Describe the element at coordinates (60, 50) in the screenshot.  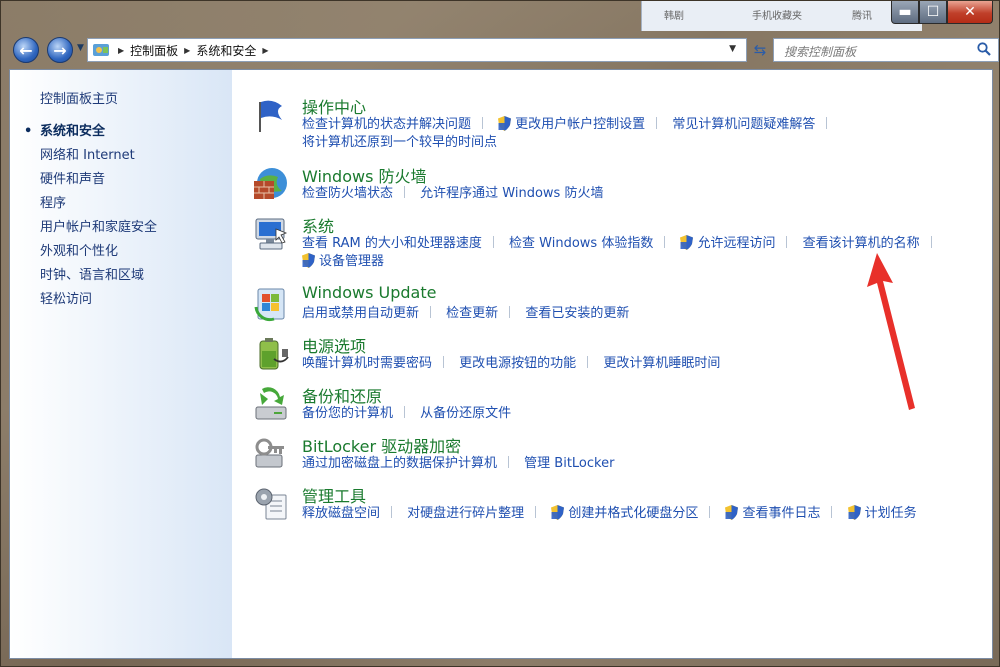
I see `forward-button: →` at that location.